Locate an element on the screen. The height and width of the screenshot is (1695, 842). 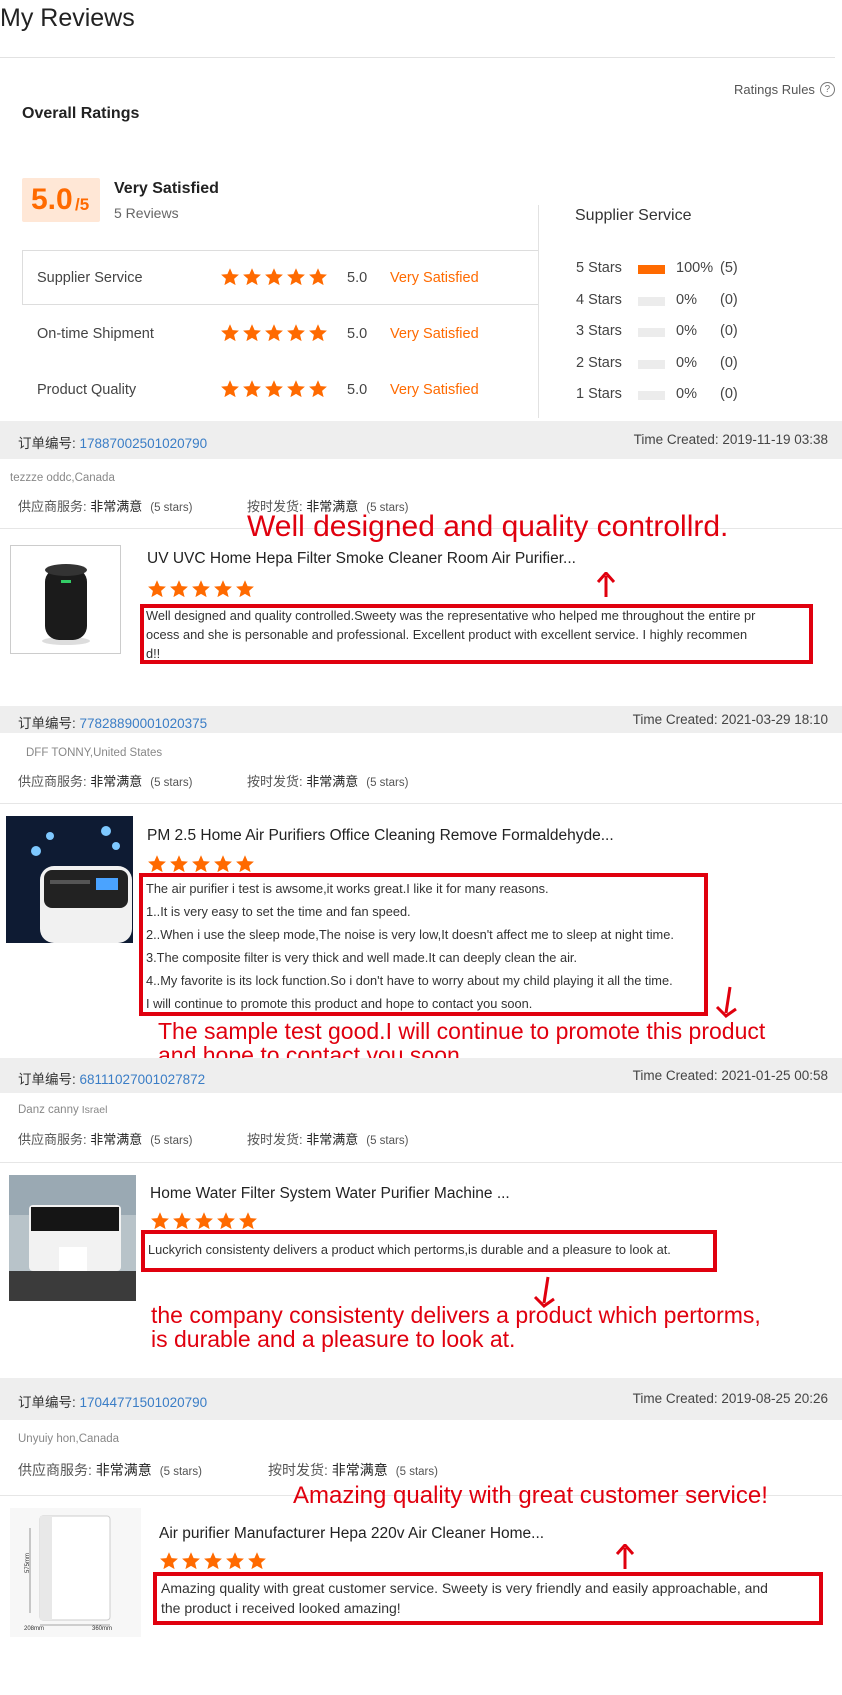
on-time-verdict: 非常满意 is located at coordinates (332, 1139).